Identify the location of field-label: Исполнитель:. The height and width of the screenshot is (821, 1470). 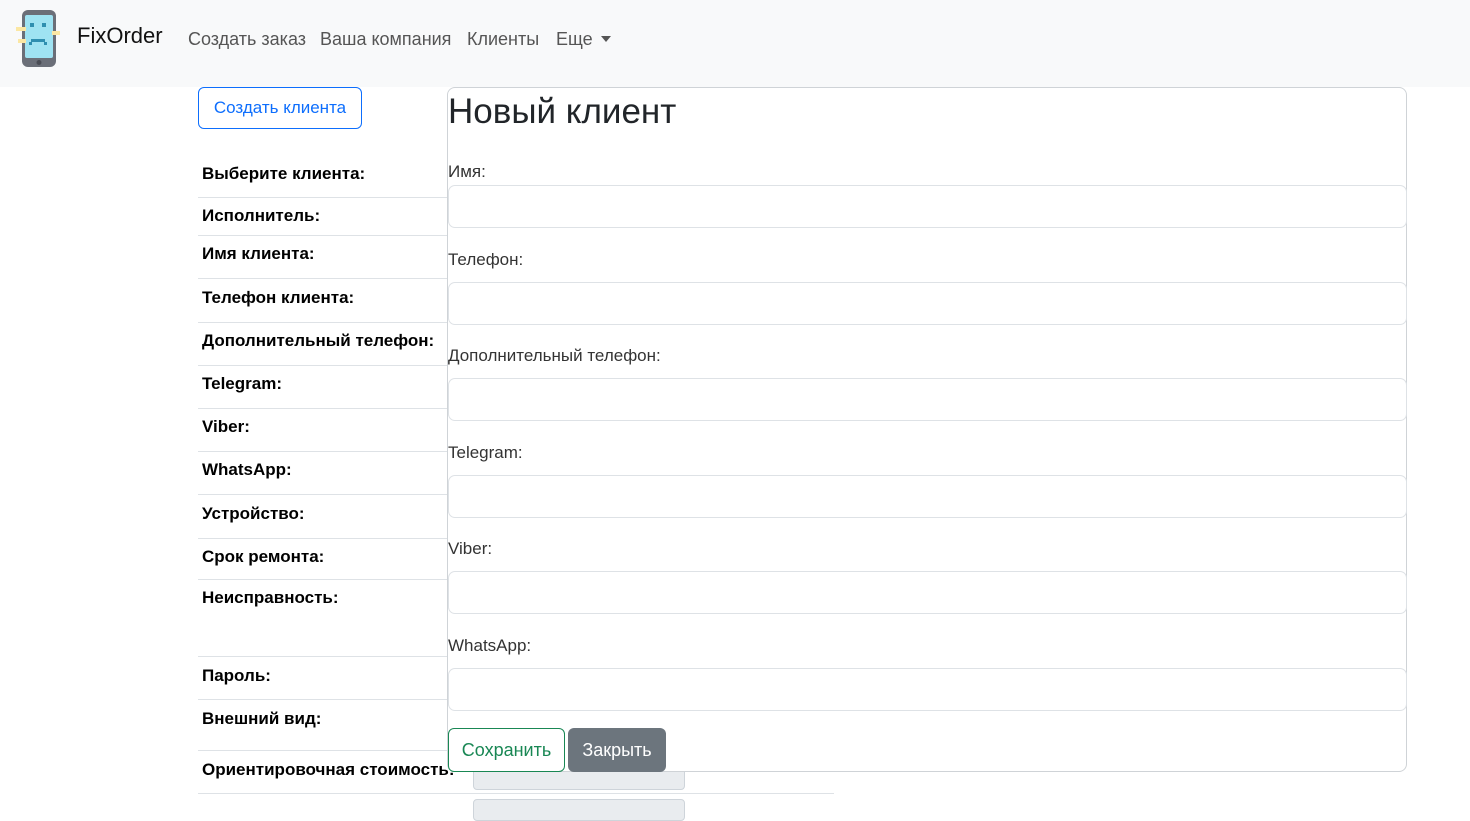
(261, 215).